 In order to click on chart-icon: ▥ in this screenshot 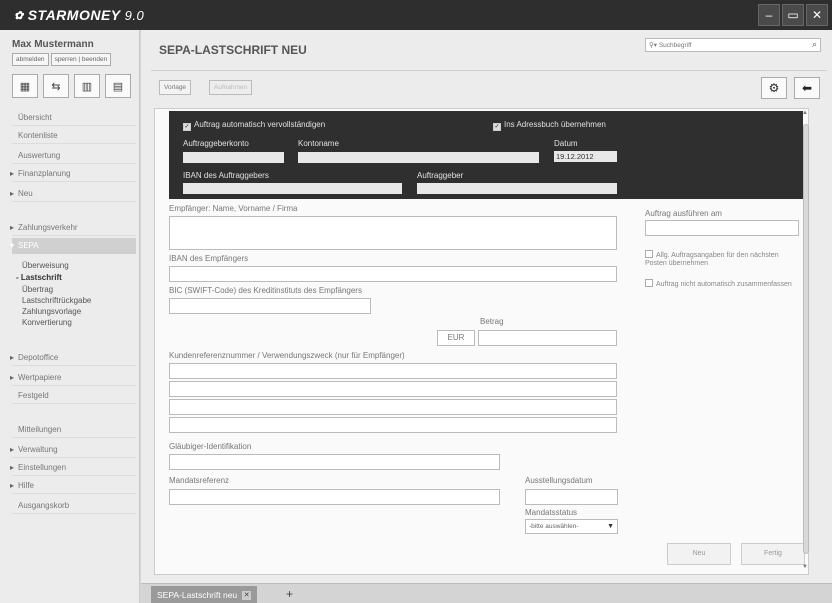, I will do `click(87, 86)`.